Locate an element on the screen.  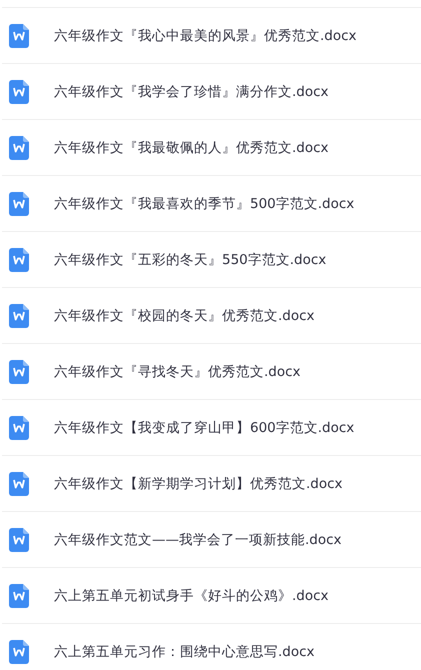
file-name: 六年级作文『我学会了珍惜』满分作文.docx is located at coordinates (191, 91).